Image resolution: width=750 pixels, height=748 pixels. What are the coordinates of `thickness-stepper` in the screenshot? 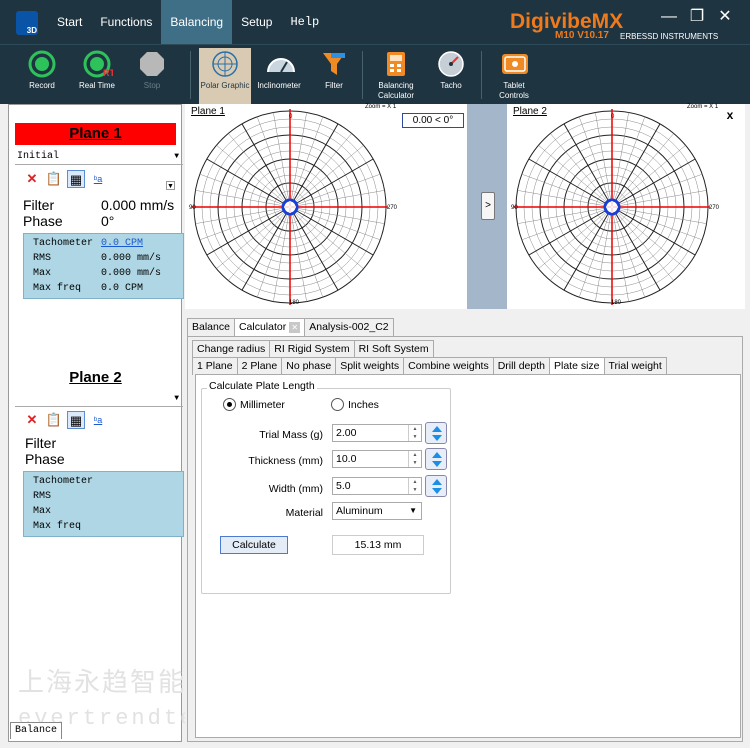 It's located at (436, 459).